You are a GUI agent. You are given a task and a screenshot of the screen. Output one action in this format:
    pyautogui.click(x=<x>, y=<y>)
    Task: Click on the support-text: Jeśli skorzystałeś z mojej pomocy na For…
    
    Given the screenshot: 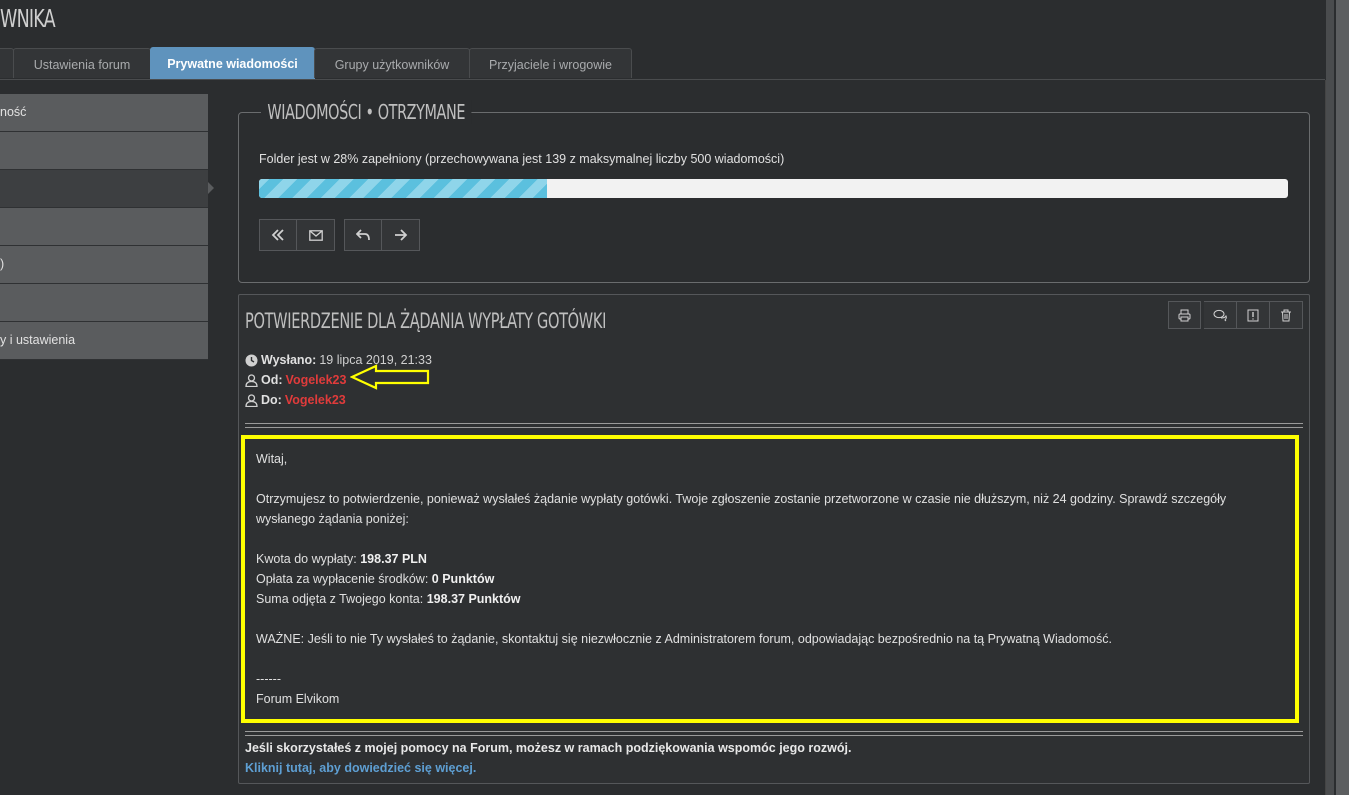 What is the action you would take?
    pyautogui.click(x=548, y=748)
    